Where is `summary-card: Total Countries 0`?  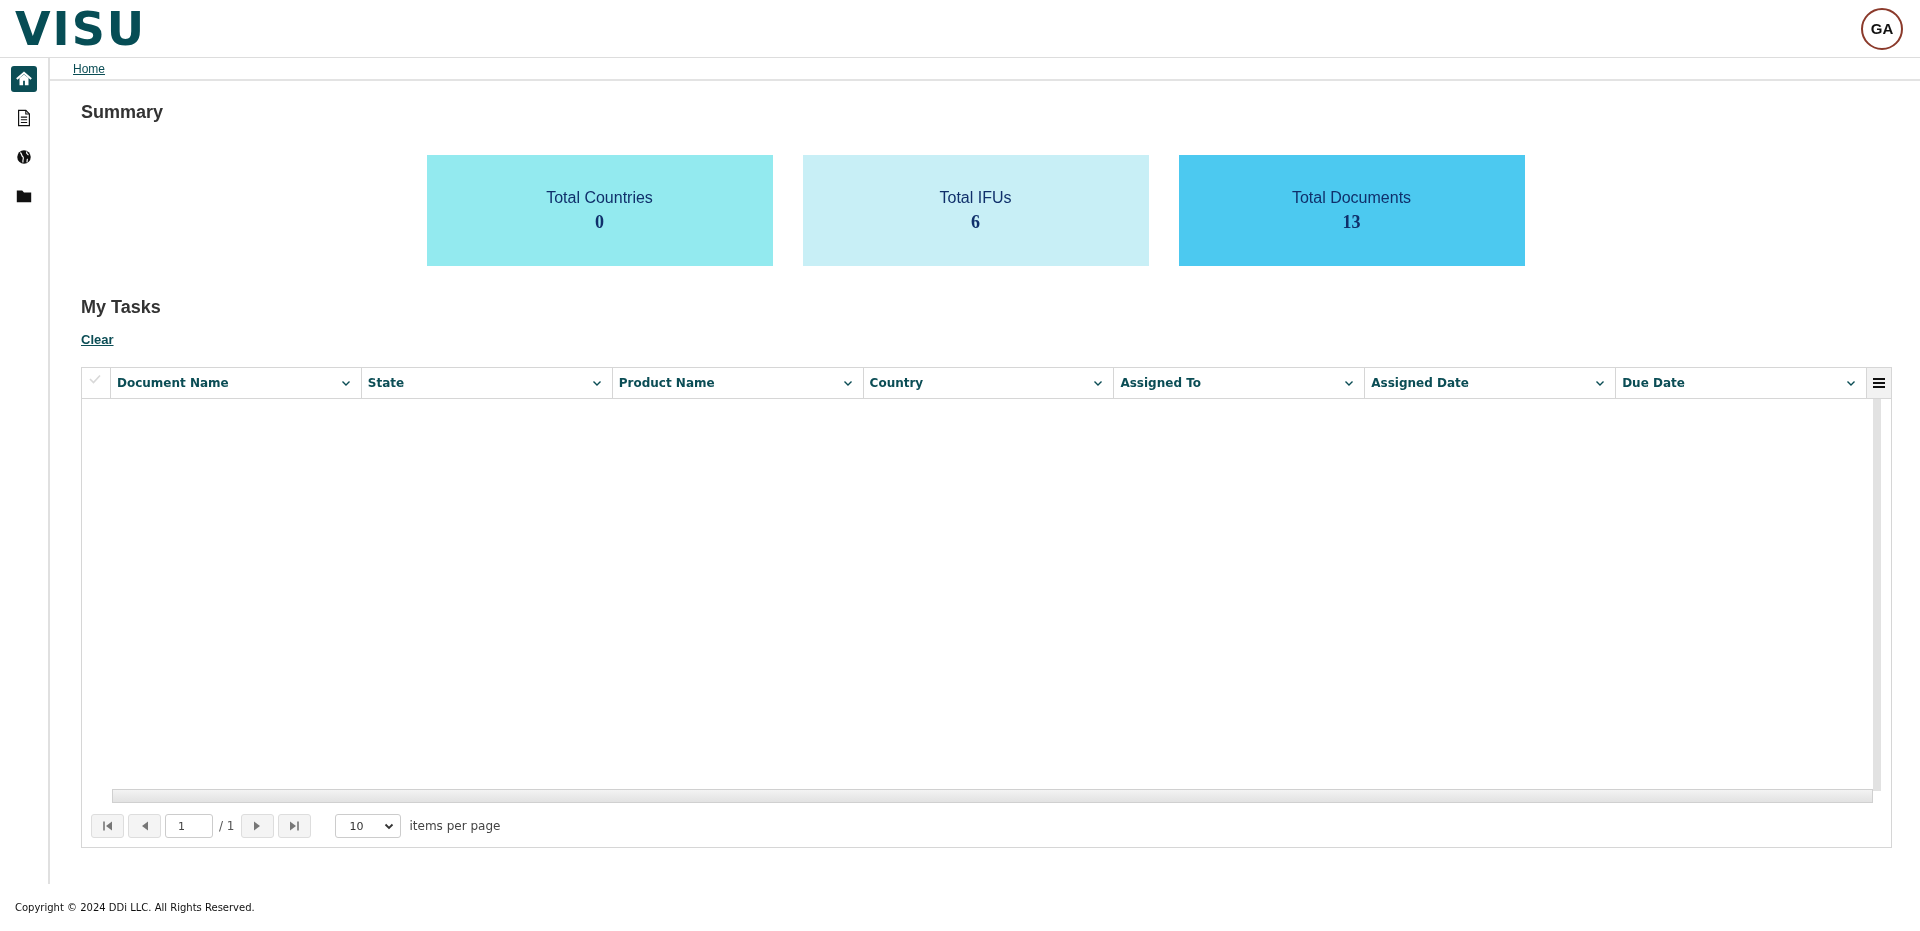 summary-card: Total Countries 0 is located at coordinates (599, 210).